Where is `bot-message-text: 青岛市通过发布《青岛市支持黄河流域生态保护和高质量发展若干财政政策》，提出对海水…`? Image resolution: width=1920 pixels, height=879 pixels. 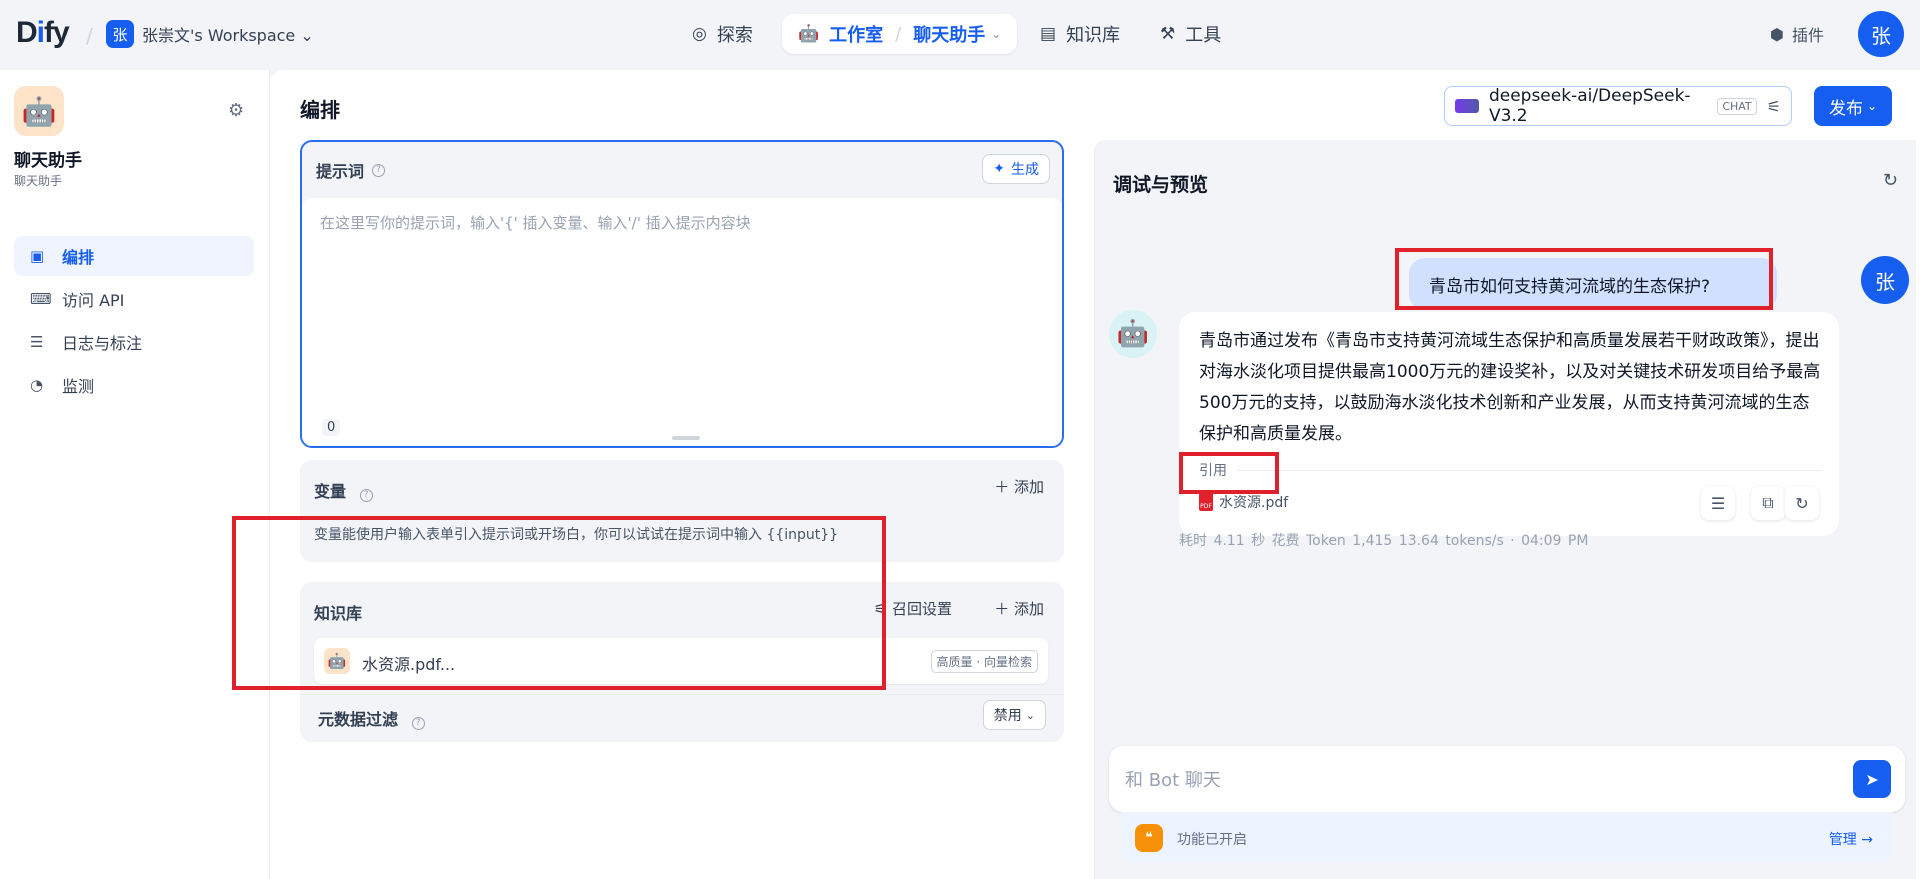
bot-message-text: 青岛市通过发布《青岛市支持黄河流域生态保护和高质量发展若干财政政策》，提出对海水… is located at coordinates (1510, 387).